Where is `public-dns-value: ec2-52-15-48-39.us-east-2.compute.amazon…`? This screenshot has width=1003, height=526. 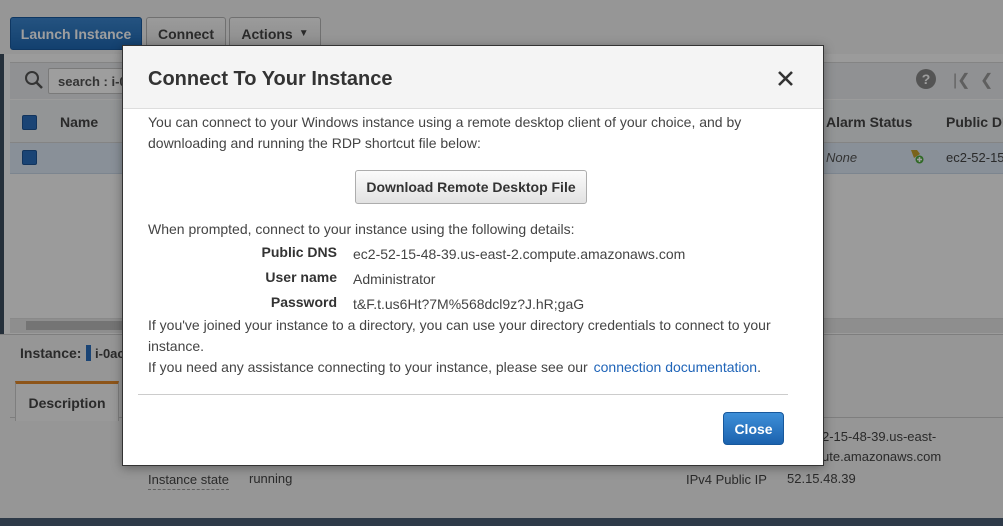
public-dns-value: ec2-52-15-48-39.us-east-2.compute.amazon… is located at coordinates (519, 254).